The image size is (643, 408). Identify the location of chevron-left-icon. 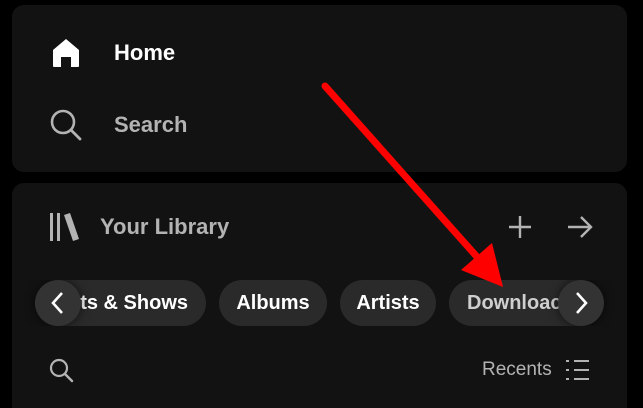
(58, 303).